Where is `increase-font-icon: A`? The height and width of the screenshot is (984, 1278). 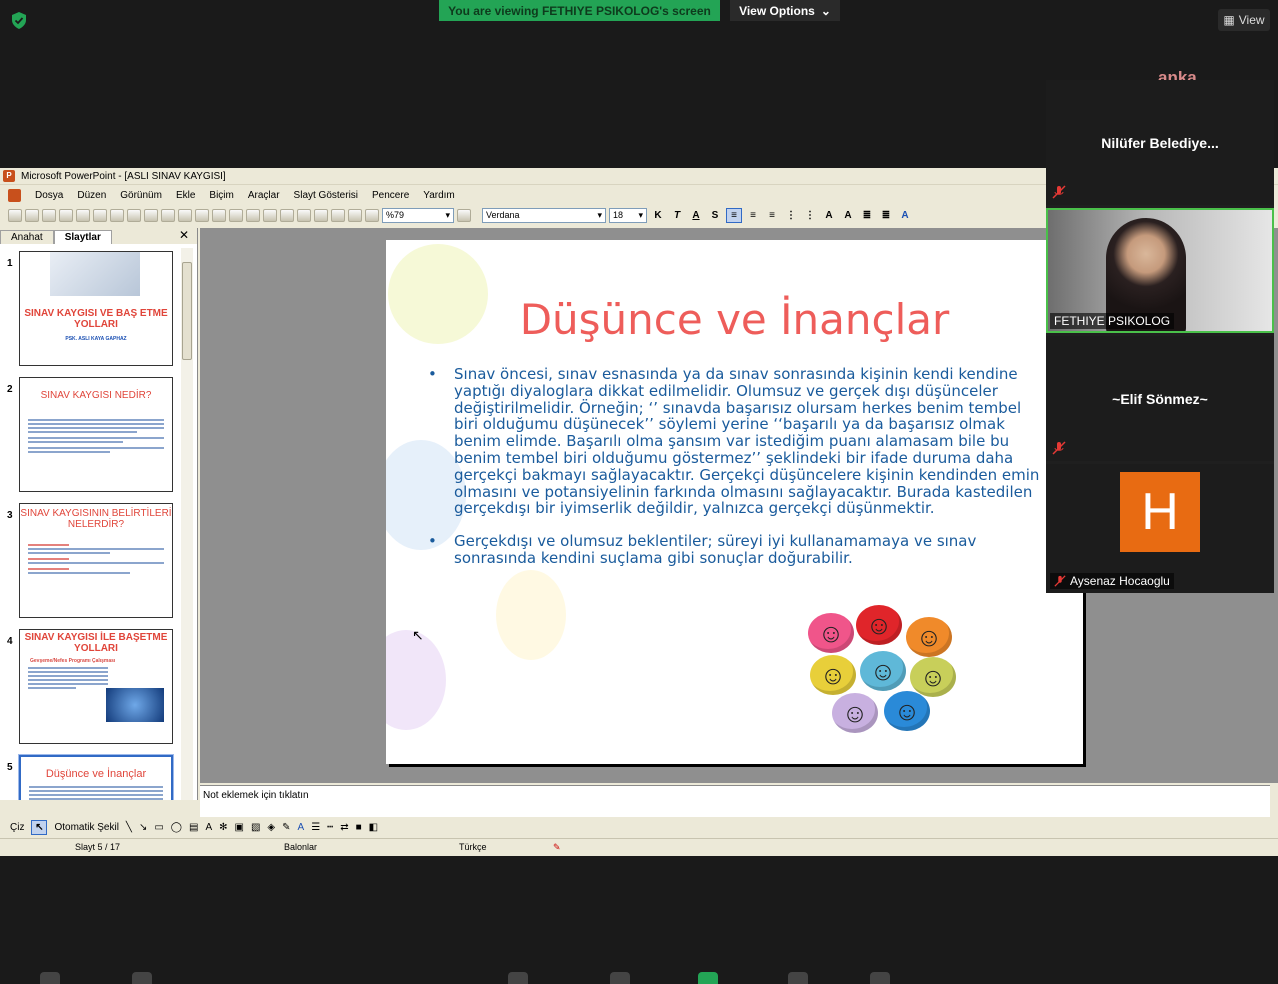
increase-font-icon: A is located at coordinates (829, 215).